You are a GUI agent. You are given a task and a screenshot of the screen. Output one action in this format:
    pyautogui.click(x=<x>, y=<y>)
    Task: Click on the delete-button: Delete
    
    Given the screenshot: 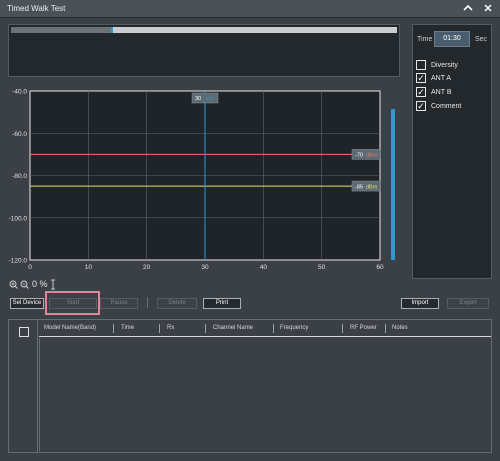 What is the action you would take?
    pyautogui.click(x=177, y=303)
    